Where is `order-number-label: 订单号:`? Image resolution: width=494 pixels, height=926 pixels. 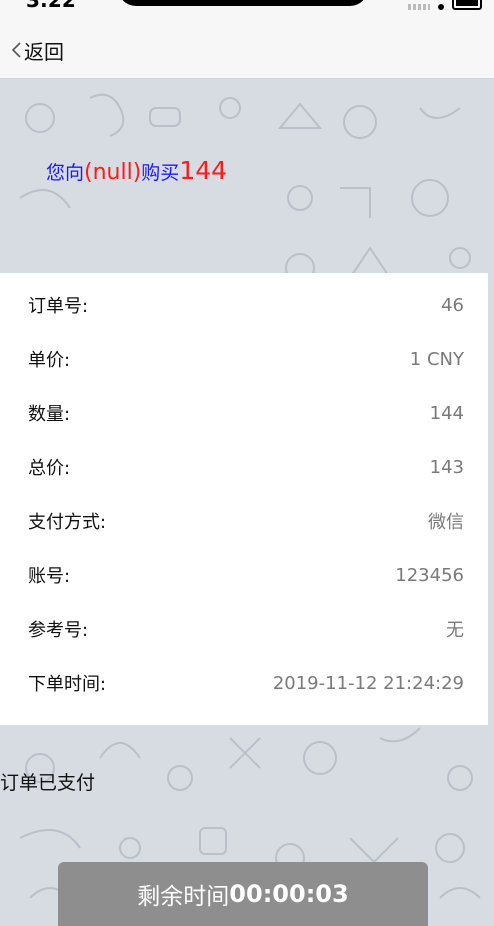 order-number-label: 订单号: is located at coordinates (58, 306).